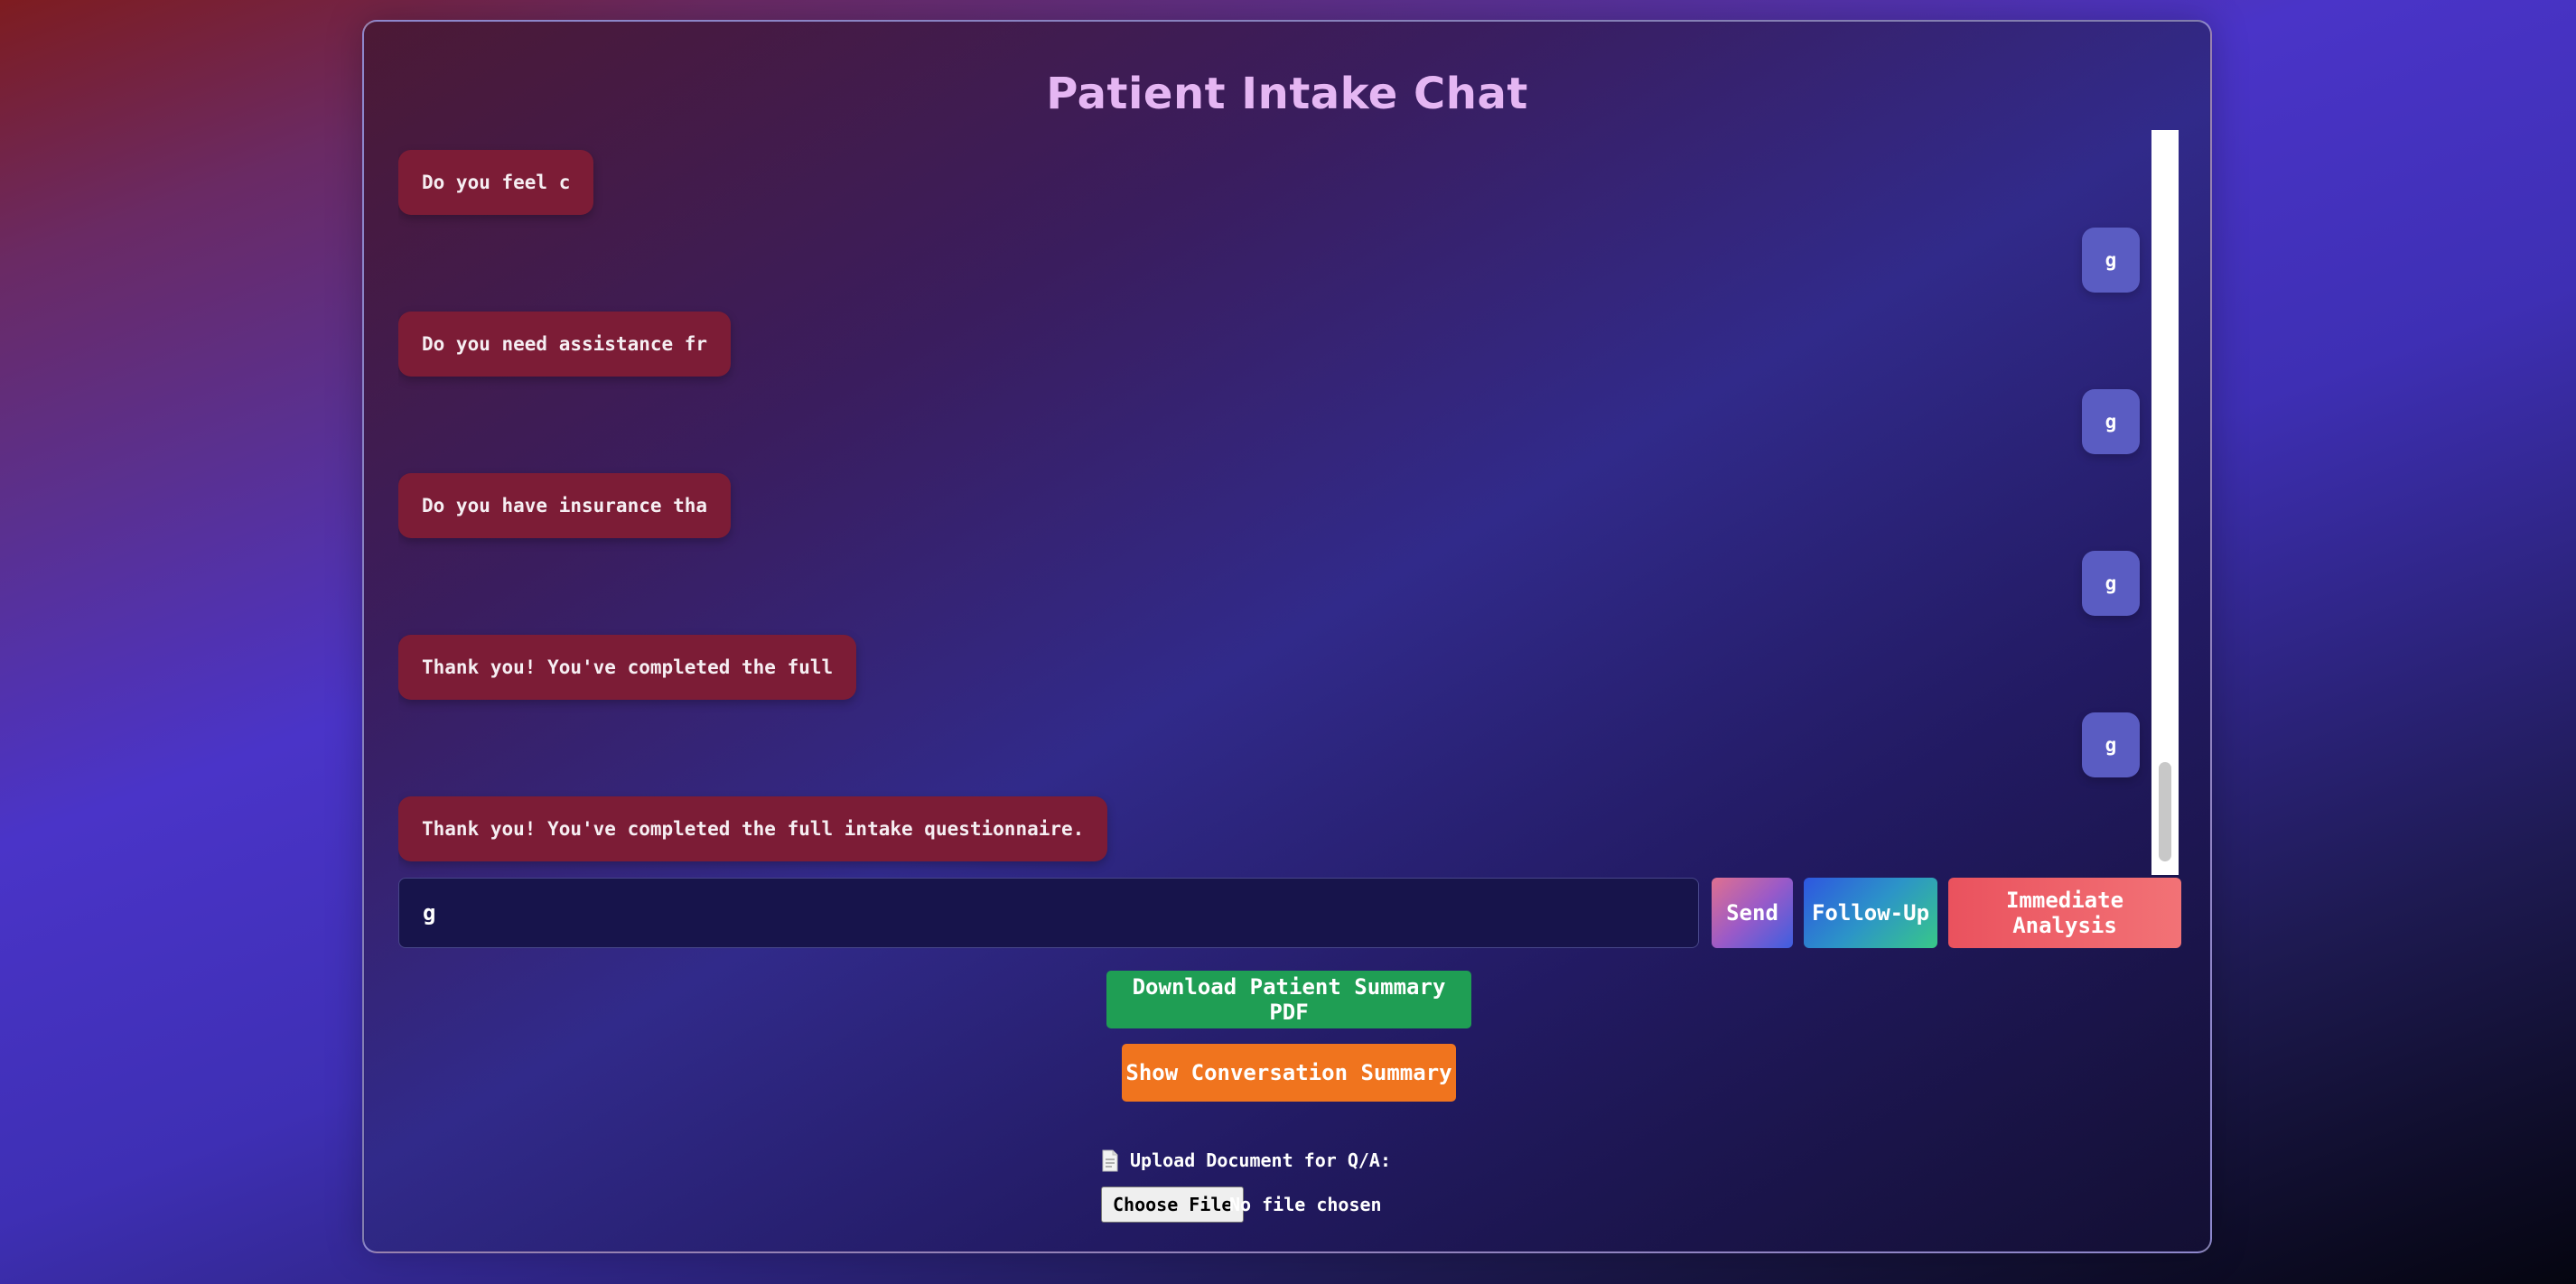 The height and width of the screenshot is (1284, 2576). I want to click on page-title: Patient Intake Chat, so click(1287, 94).